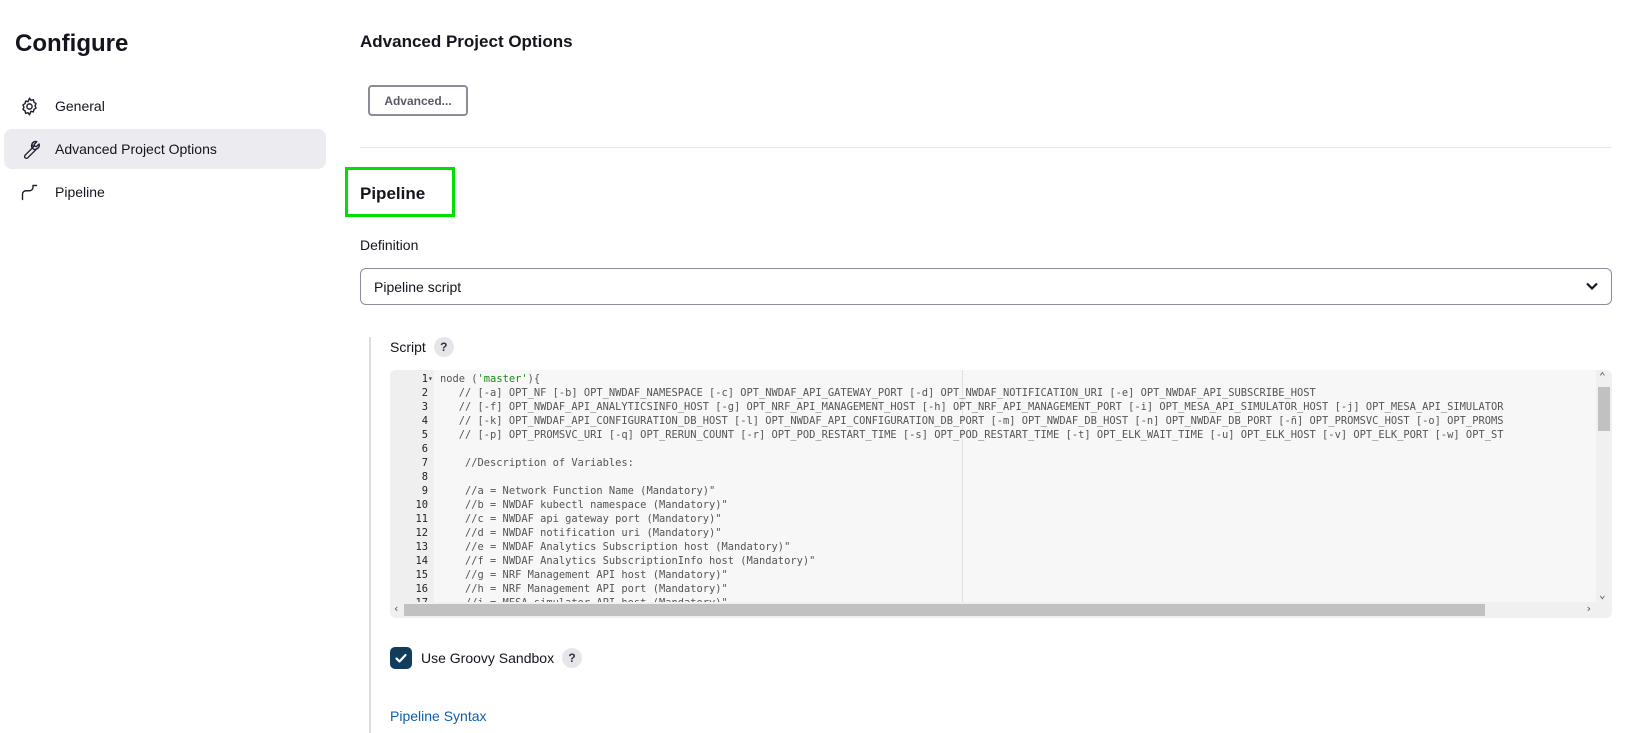  I want to click on line-number: 16, so click(421, 589).